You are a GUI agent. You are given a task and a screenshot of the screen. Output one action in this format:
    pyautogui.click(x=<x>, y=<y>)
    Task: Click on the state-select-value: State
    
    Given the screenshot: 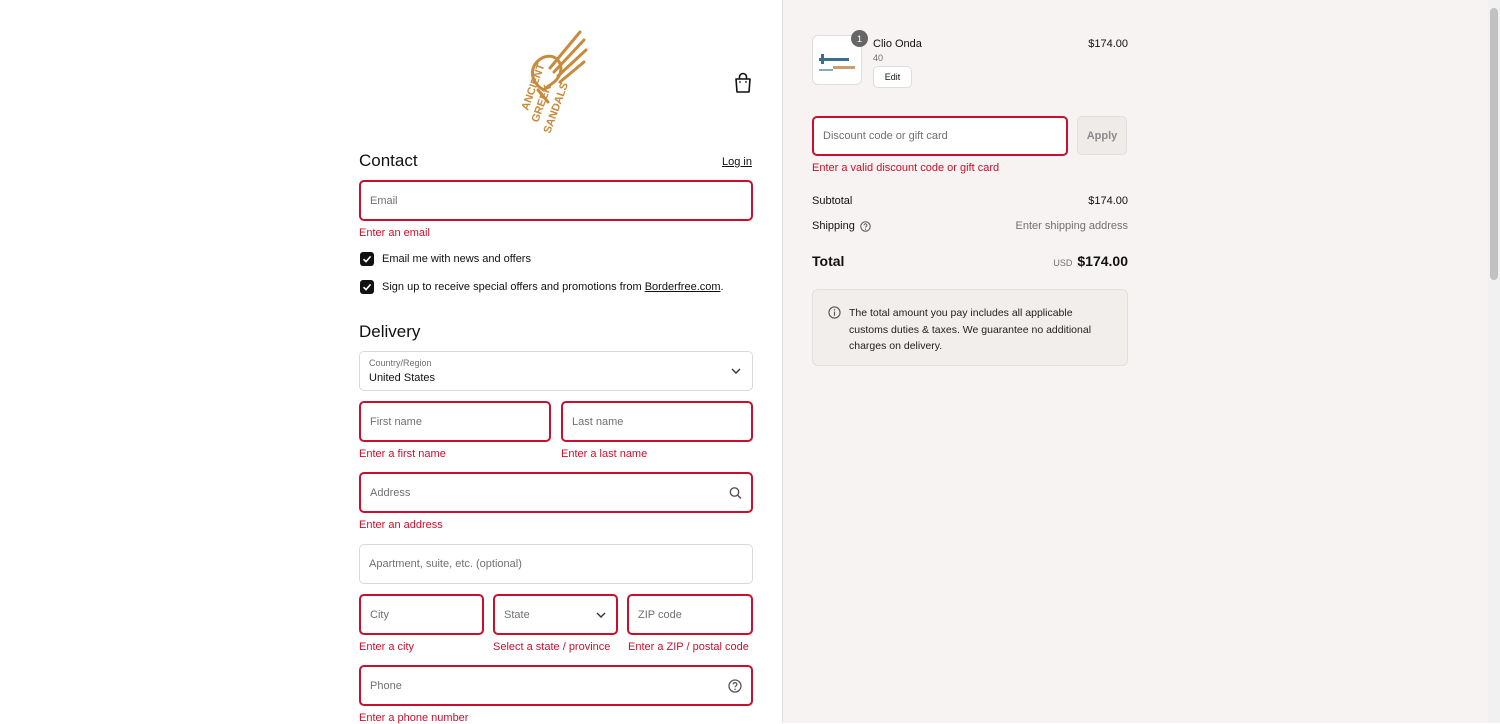 What is the action you would take?
    pyautogui.click(x=517, y=615)
    